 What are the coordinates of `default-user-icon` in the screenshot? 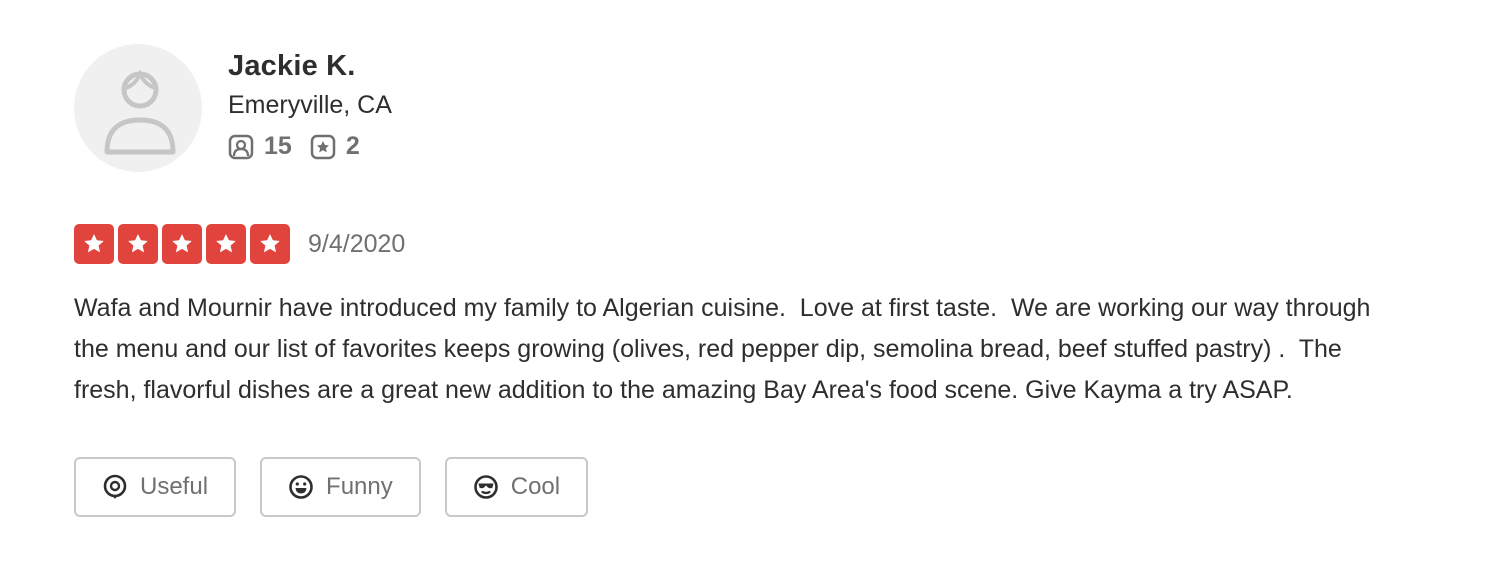 It's located at (140, 112).